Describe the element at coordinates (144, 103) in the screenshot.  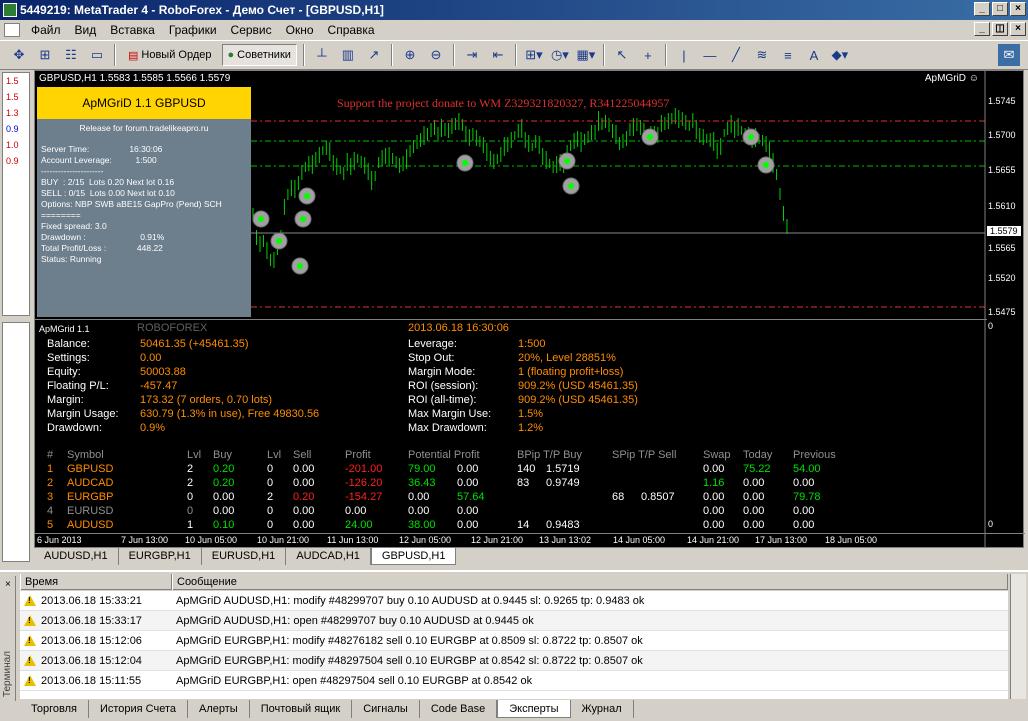
I see `ea-info-title: ApMGriD 1.1 GBPUSD` at that location.